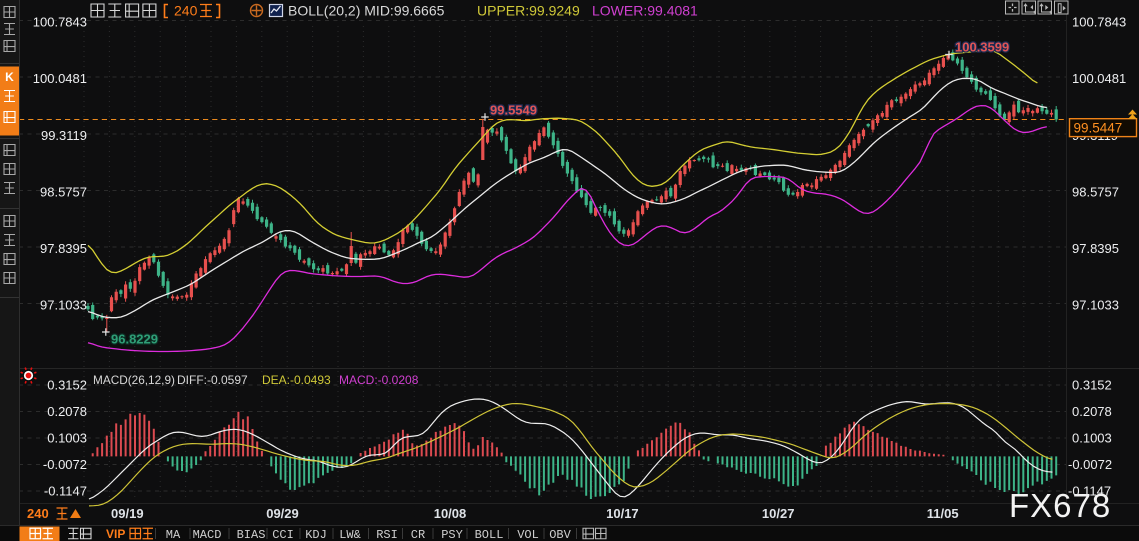 The image size is (1139, 541). I want to click on svg-text: 10/08, so click(450, 513).